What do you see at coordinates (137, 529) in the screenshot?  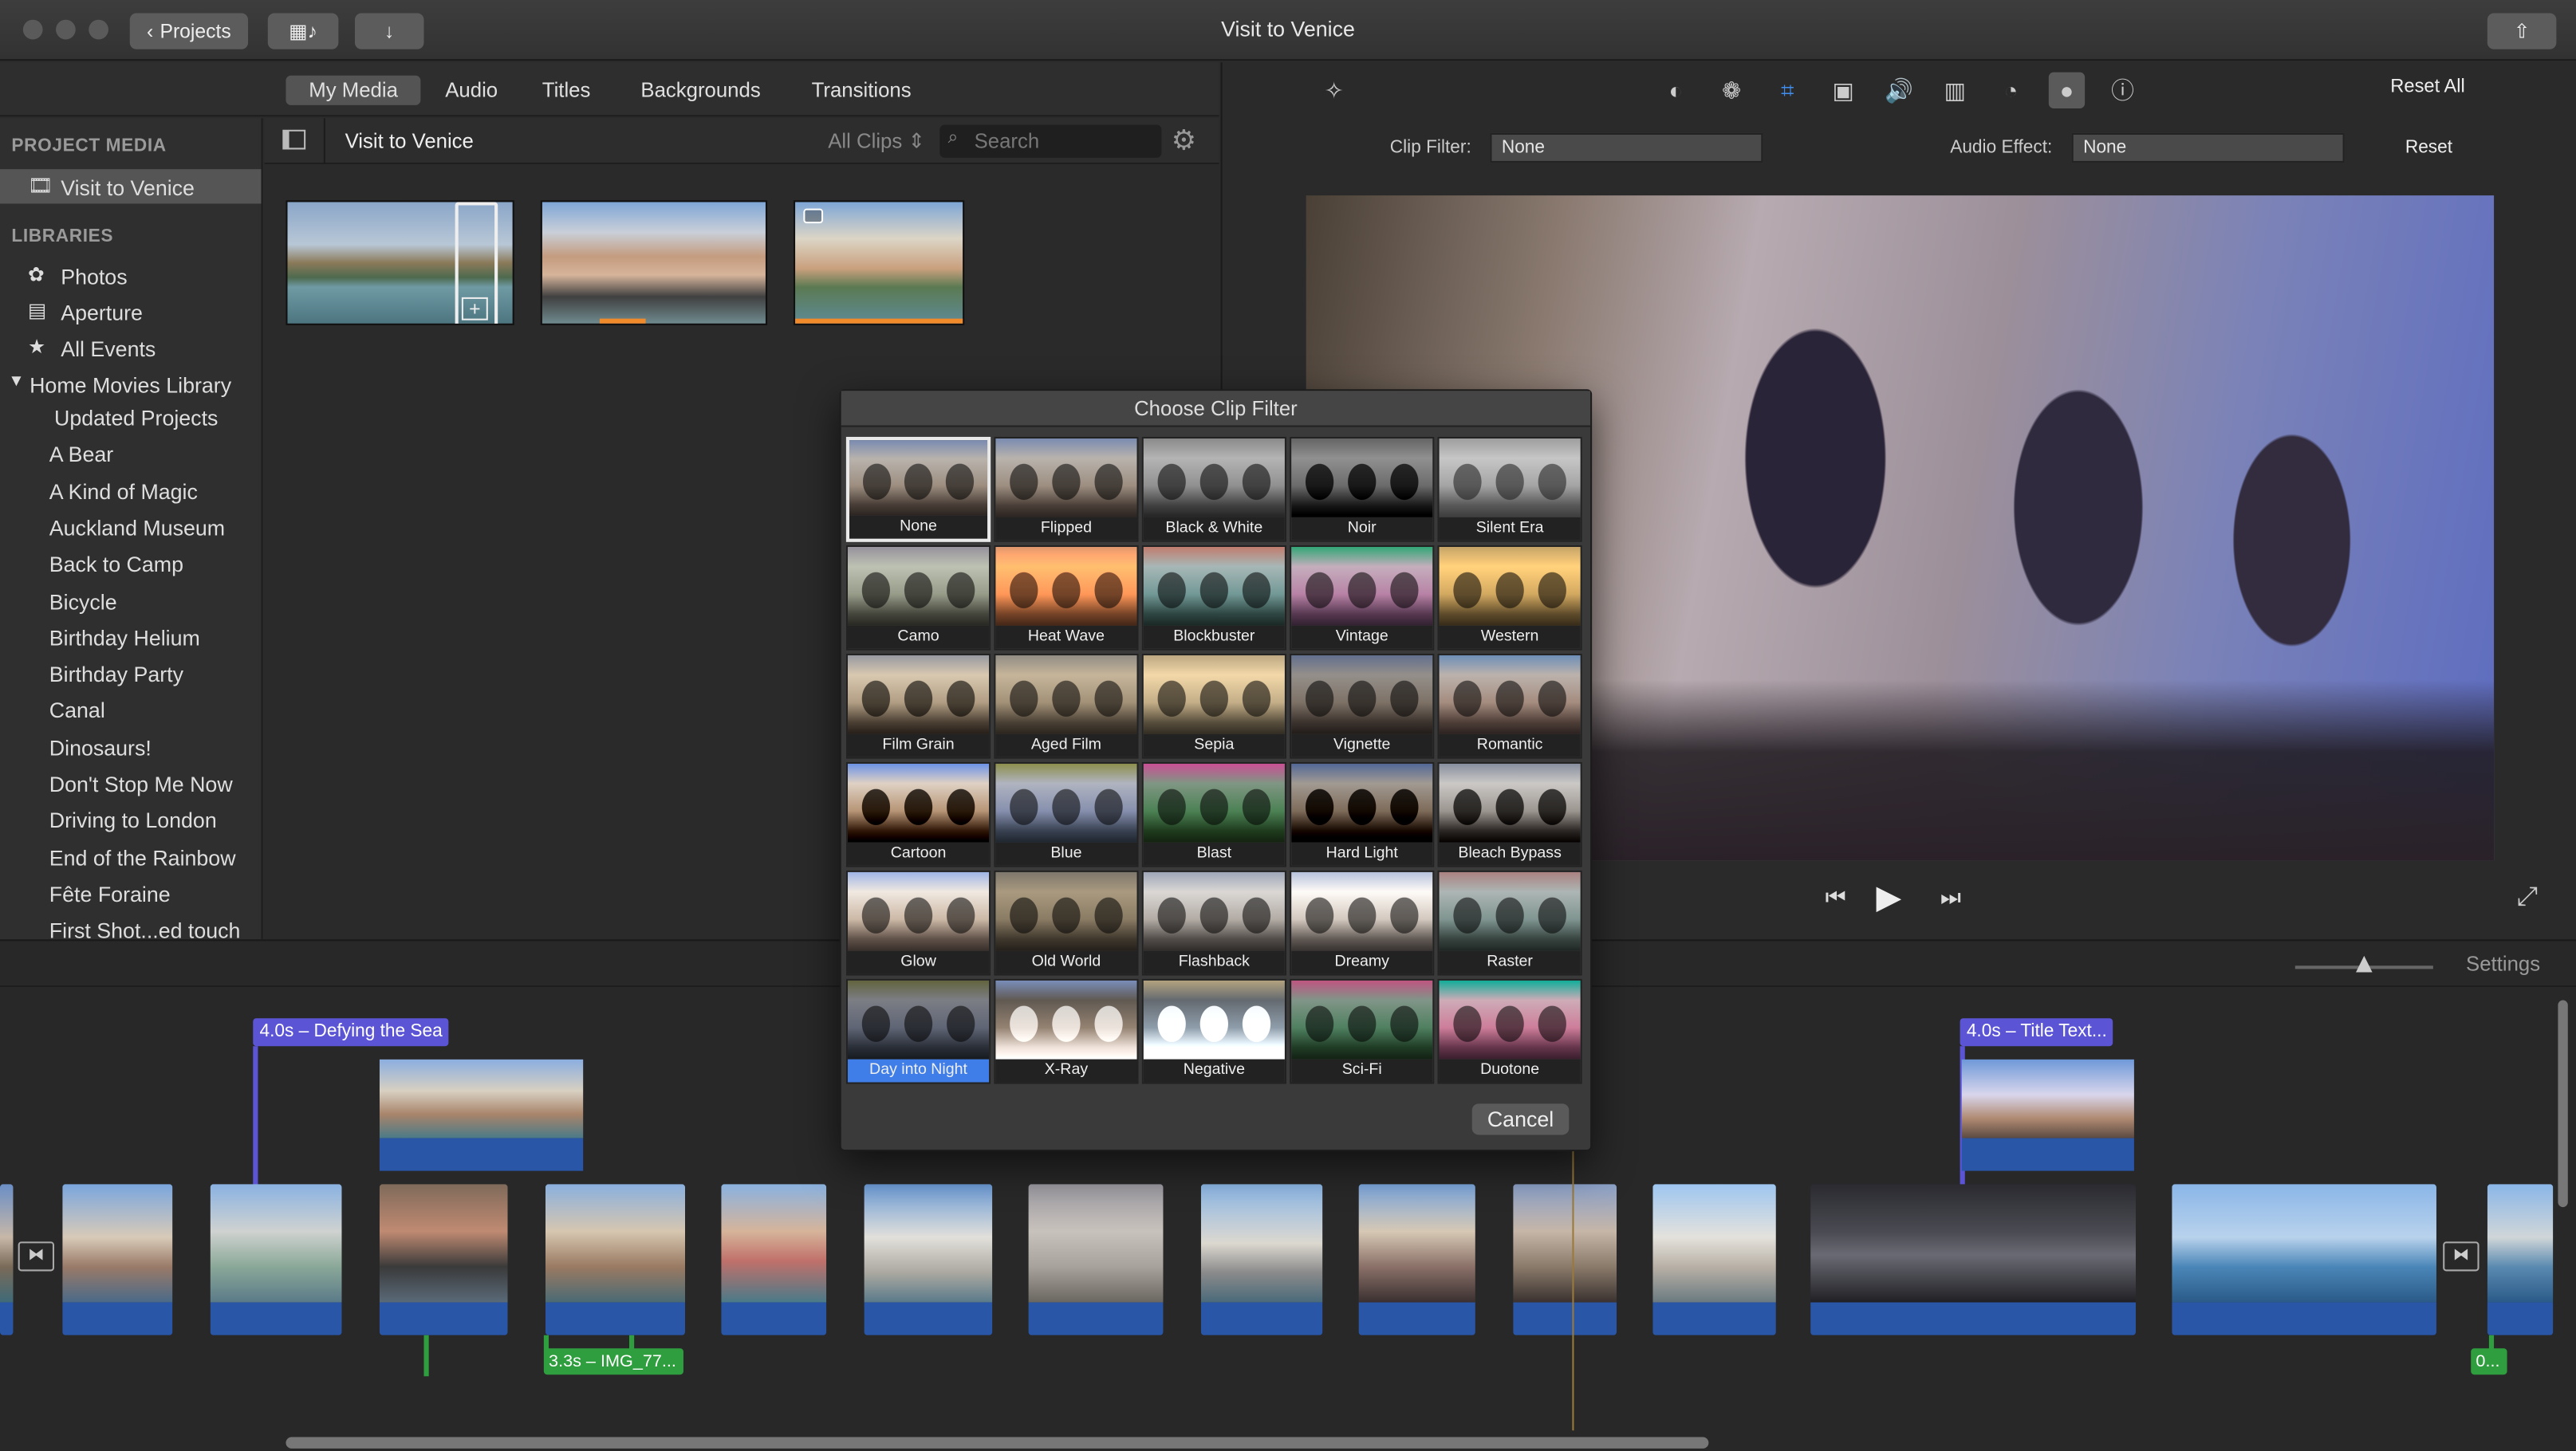 I see `sidebar-item-event: Auckland Museum` at bounding box center [137, 529].